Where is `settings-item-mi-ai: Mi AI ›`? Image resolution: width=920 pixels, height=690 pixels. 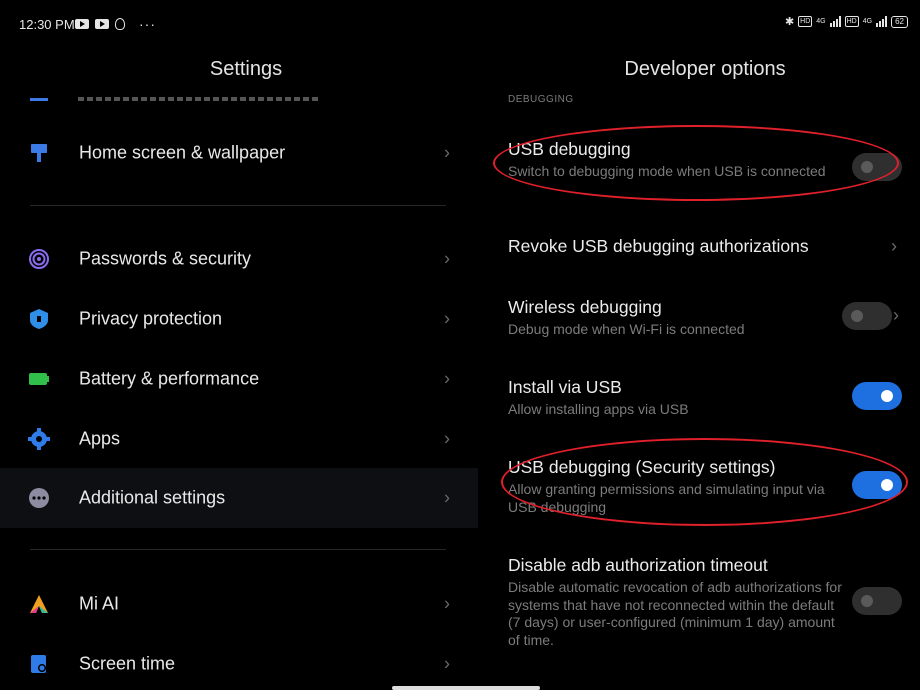 settings-item-mi-ai: Mi AI › is located at coordinates (239, 604).